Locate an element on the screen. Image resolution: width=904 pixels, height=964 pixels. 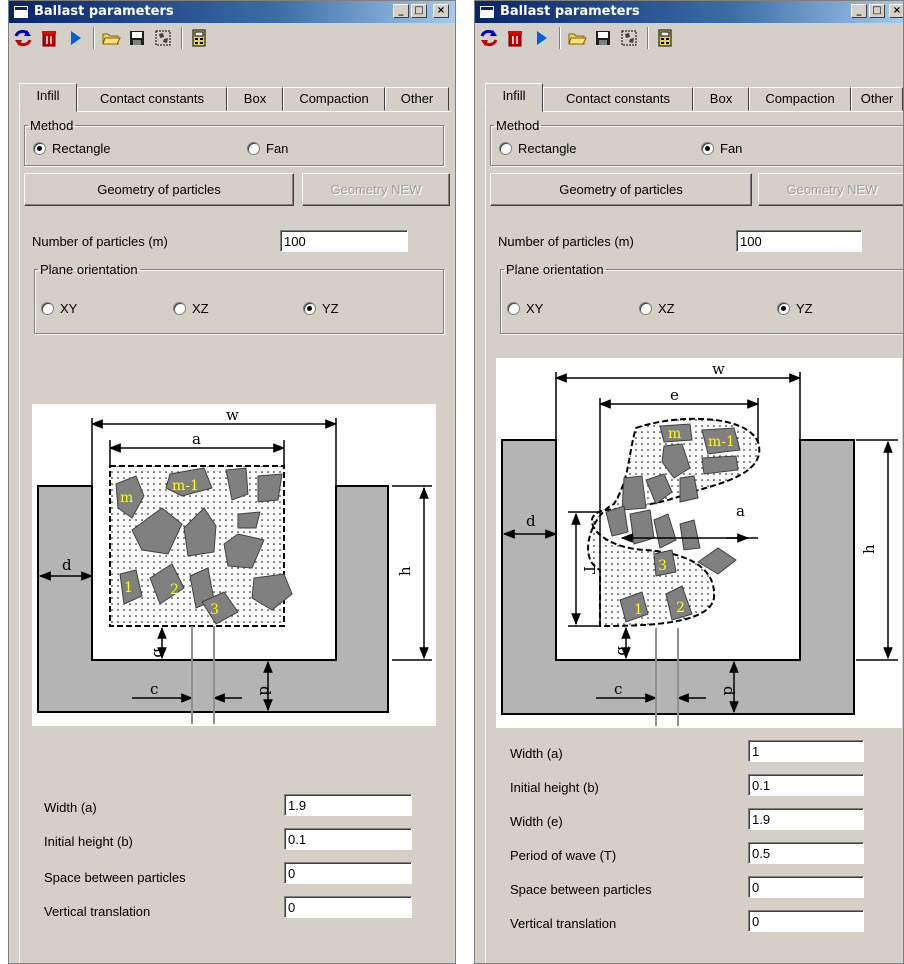
dim-label-T: T is located at coordinates (589, 569).